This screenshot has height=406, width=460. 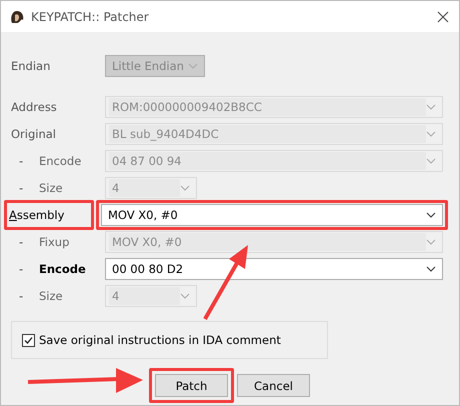 What do you see at coordinates (272, 215) in the screenshot?
I see `dropdown-field: MOV X0, #0` at bounding box center [272, 215].